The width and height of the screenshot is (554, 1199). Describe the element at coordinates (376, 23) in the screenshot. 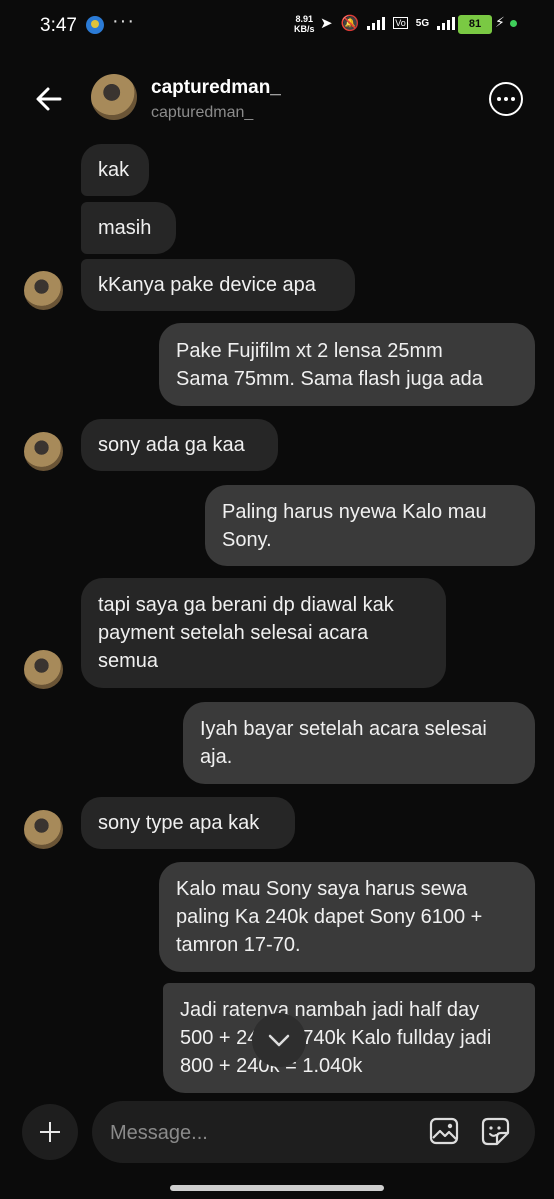

I see `signal-icon` at that location.